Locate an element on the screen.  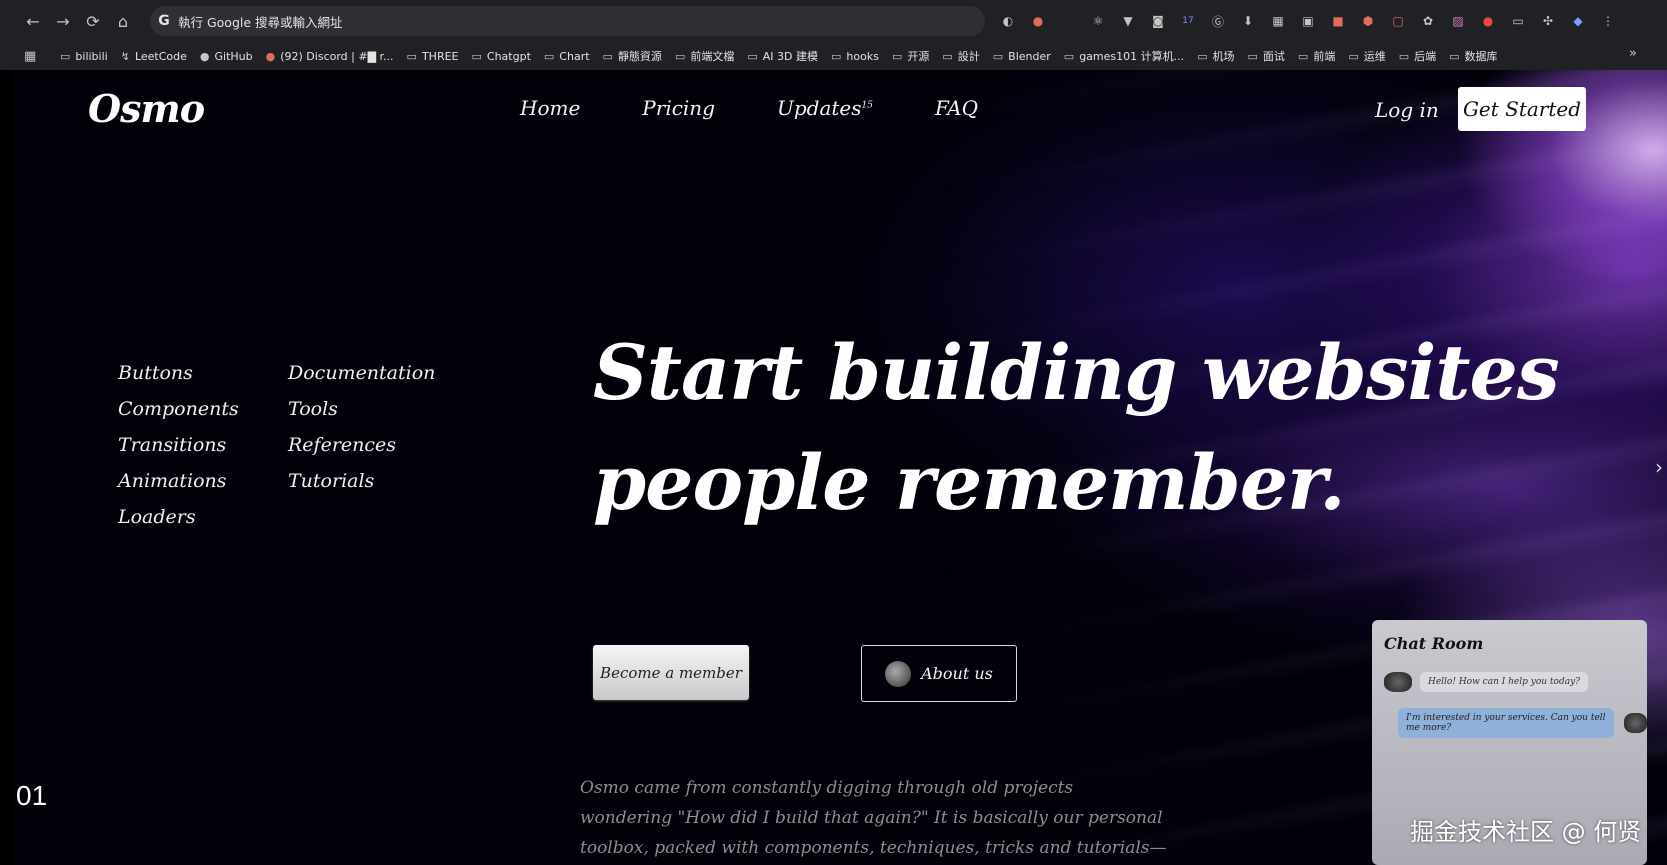
chat-title: Chat Room is located at coordinates (1434, 643).